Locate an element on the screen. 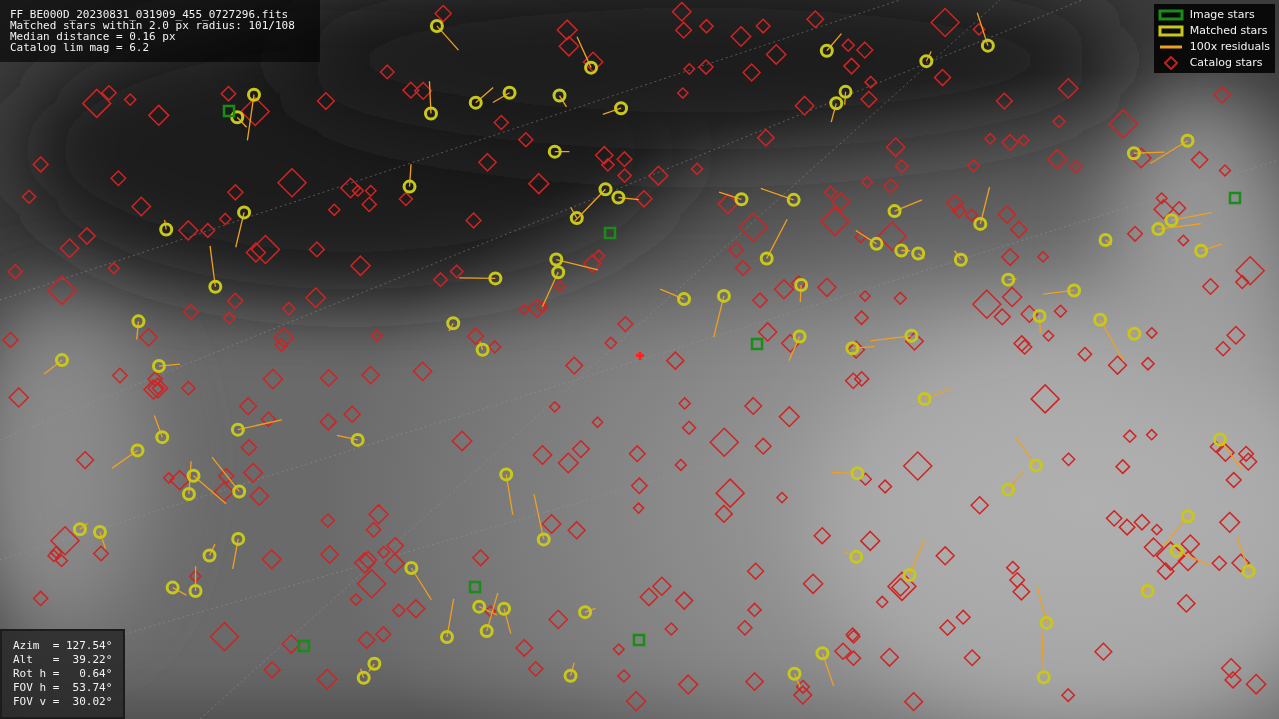 The width and height of the screenshot is (1279, 719). pointing-text: Azim = 127.54° is located at coordinates (63, 645).